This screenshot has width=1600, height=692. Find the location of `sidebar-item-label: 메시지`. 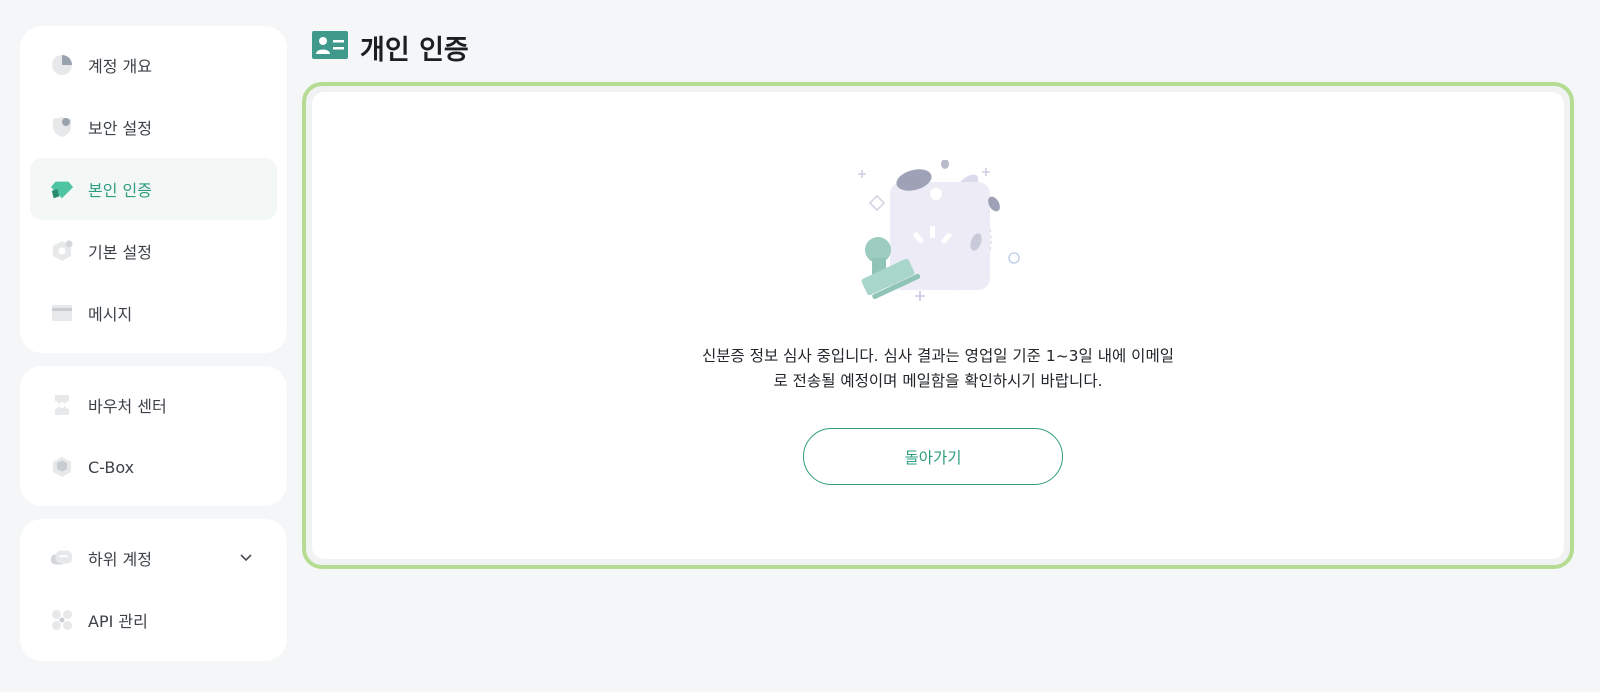

sidebar-item-label: 메시지 is located at coordinates (110, 314).